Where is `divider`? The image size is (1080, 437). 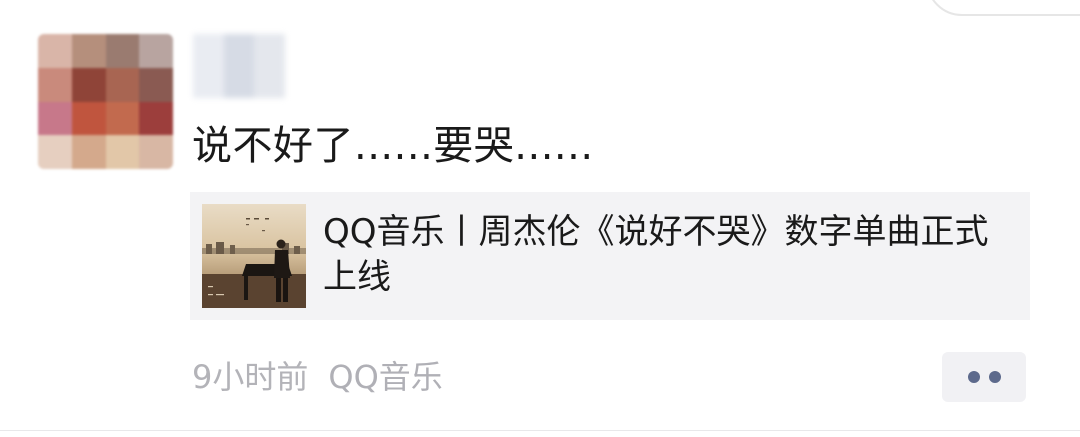 divider is located at coordinates (540, 430).